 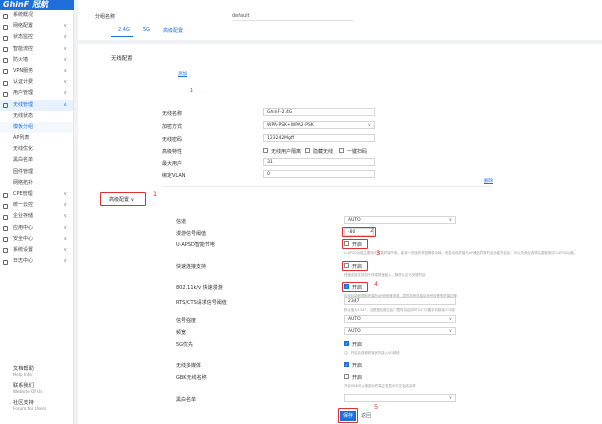 What do you see at coordinates (346, 364) in the screenshot?
I see `wmm-checkbox: ✓` at bounding box center [346, 364].